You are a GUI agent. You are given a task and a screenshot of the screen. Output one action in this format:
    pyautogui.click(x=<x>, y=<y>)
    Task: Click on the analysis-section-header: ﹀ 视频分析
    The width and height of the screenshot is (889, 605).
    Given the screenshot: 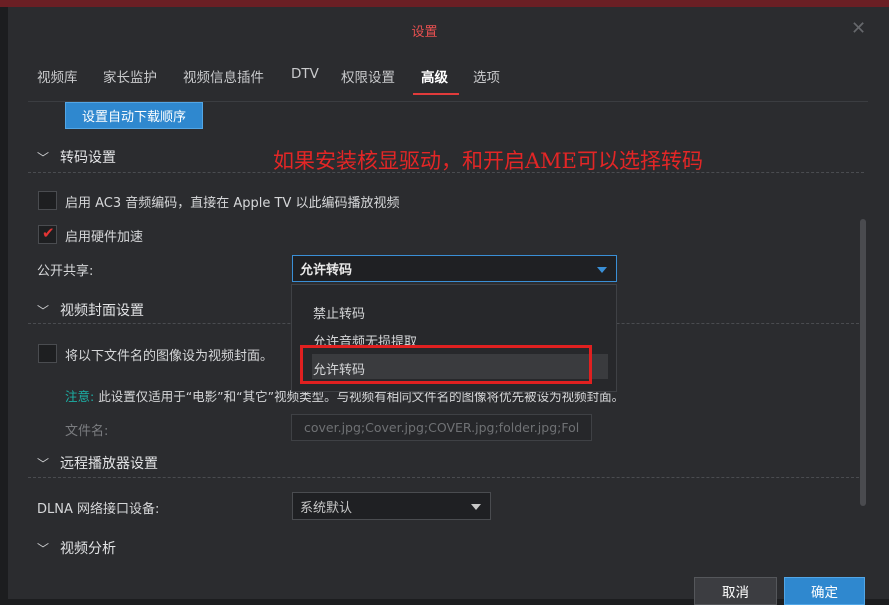 What is the action you would take?
    pyautogui.click(x=76, y=548)
    